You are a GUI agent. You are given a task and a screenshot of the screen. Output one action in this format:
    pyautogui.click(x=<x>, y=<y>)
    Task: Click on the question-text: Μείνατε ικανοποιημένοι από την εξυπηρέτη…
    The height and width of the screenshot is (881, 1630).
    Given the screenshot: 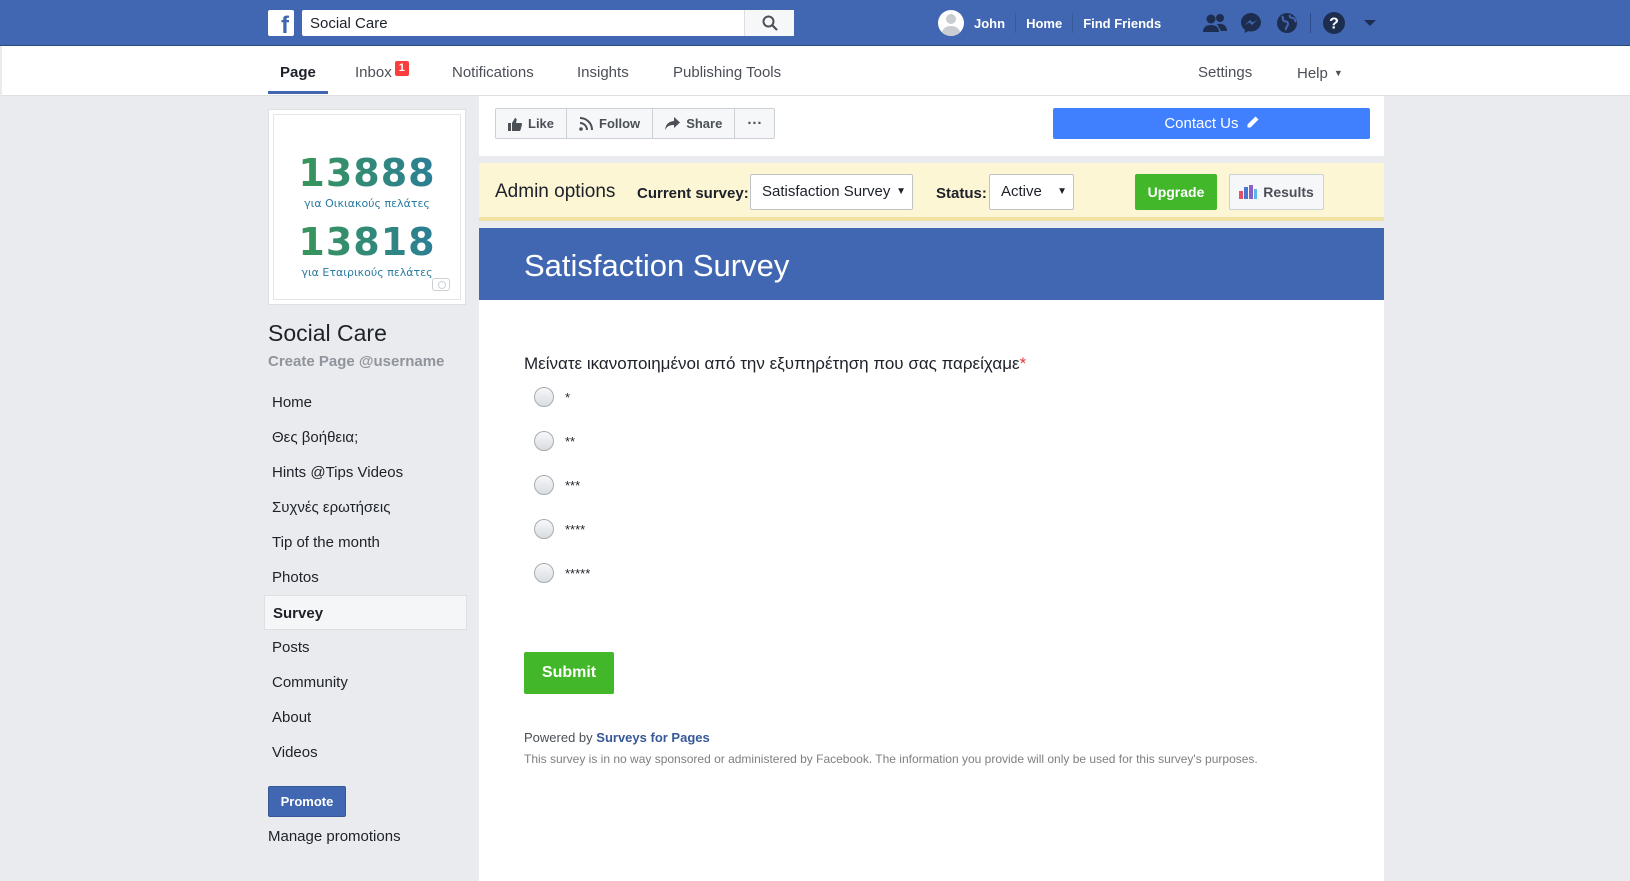 What is the action you would take?
    pyautogui.click(x=772, y=363)
    